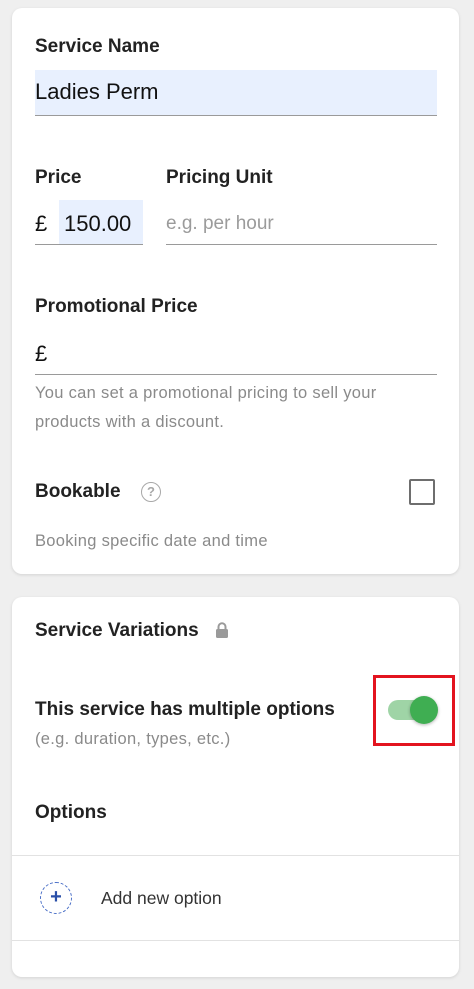 The width and height of the screenshot is (474, 989). I want to click on service-name-input: Ladies Perm, so click(236, 93).